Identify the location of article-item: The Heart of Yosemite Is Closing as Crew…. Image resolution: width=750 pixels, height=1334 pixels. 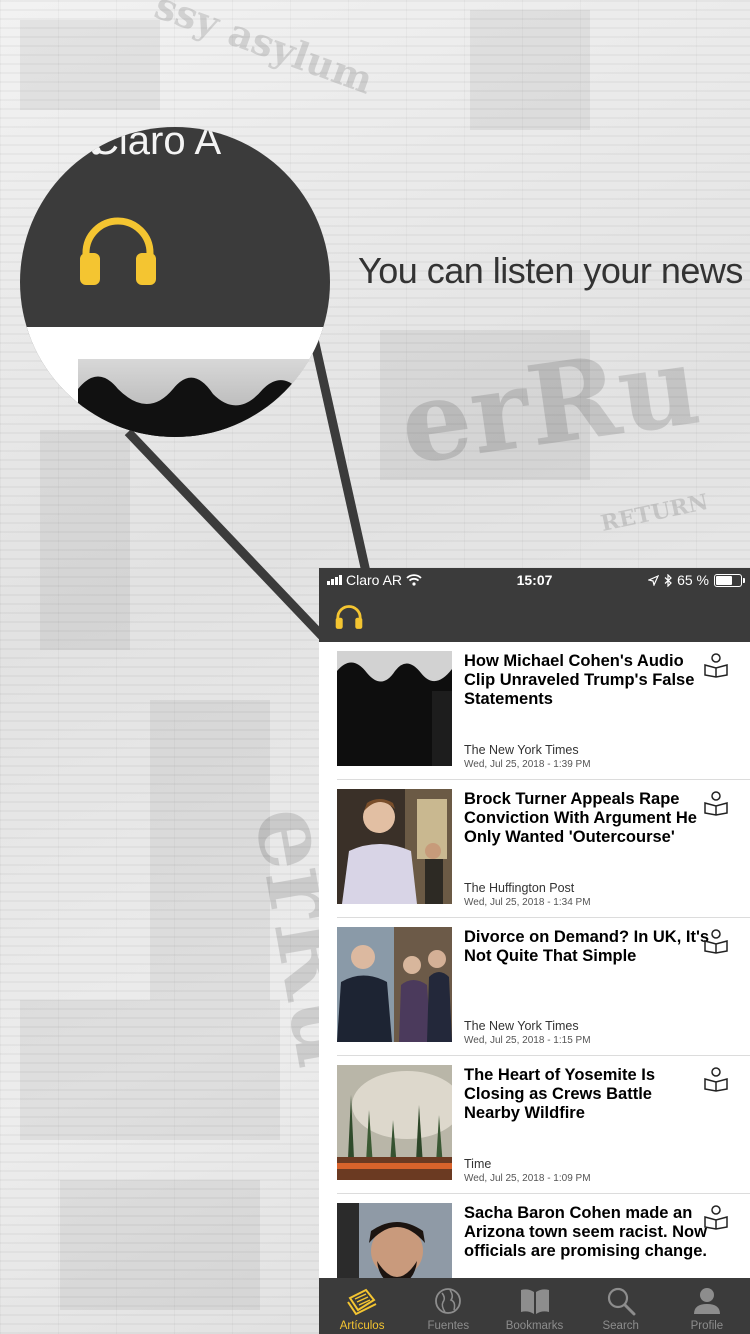
(543, 1125).